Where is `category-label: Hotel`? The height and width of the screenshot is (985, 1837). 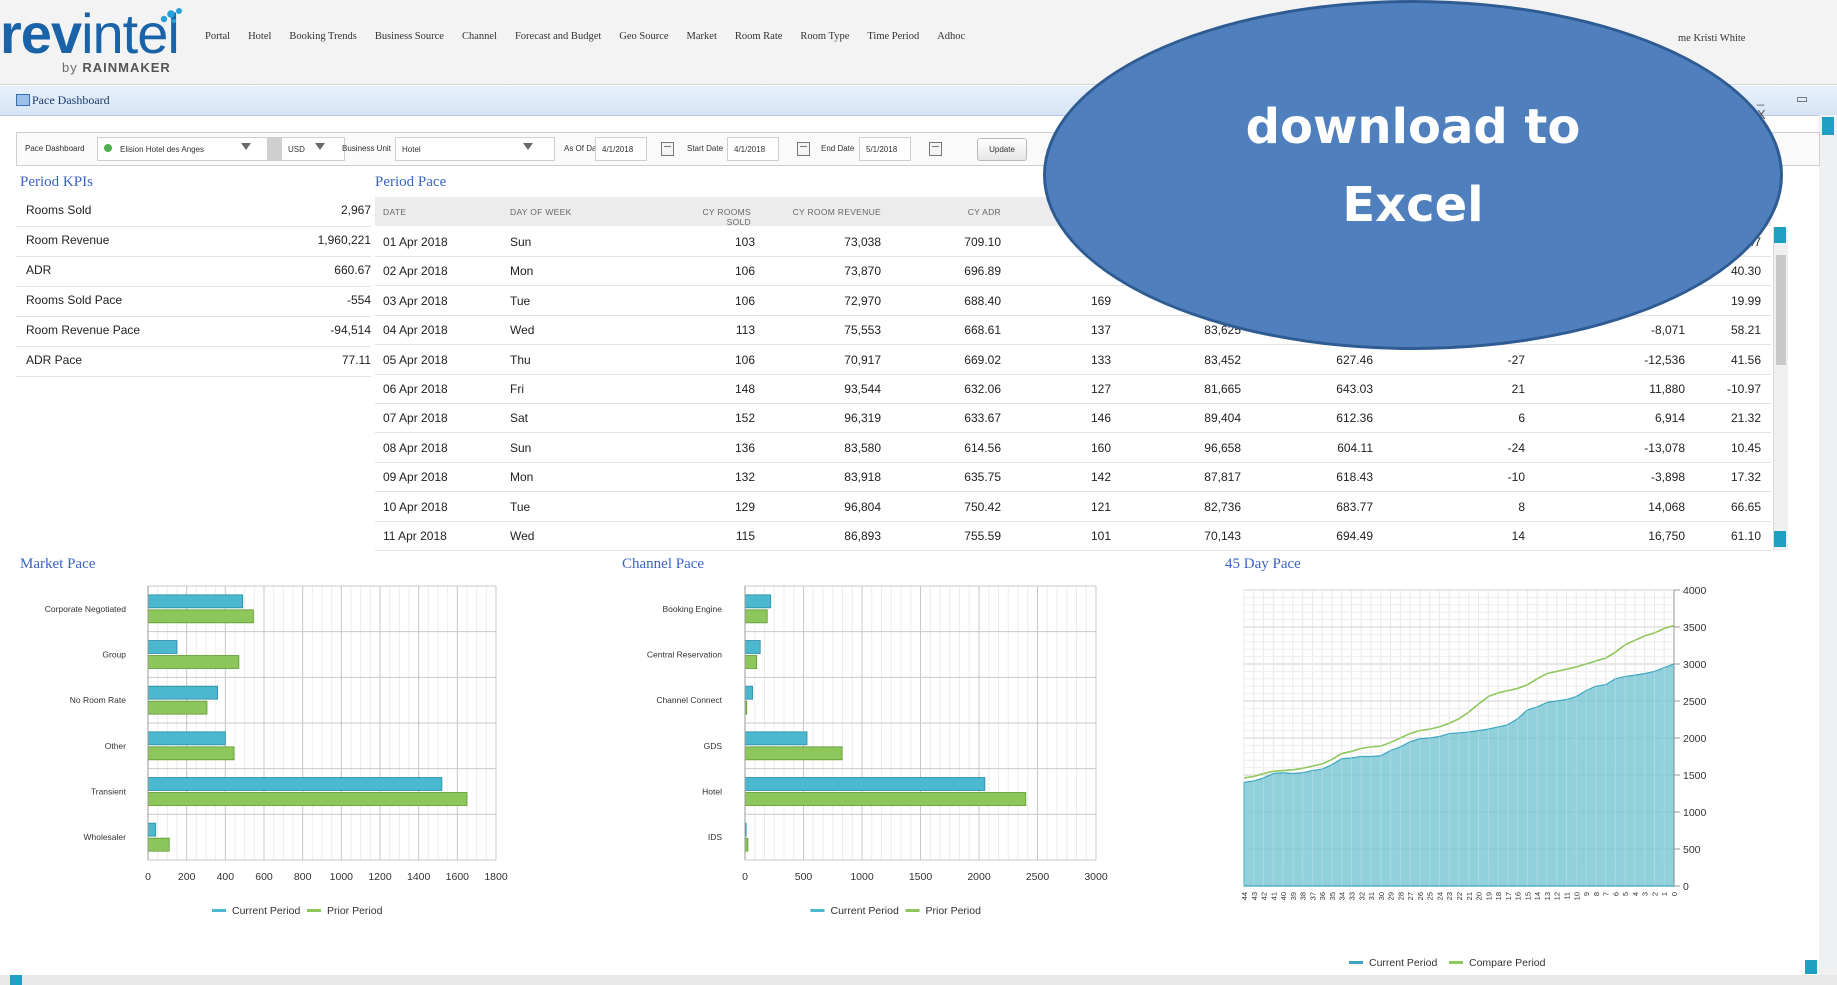 category-label: Hotel is located at coordinates (712, 792).